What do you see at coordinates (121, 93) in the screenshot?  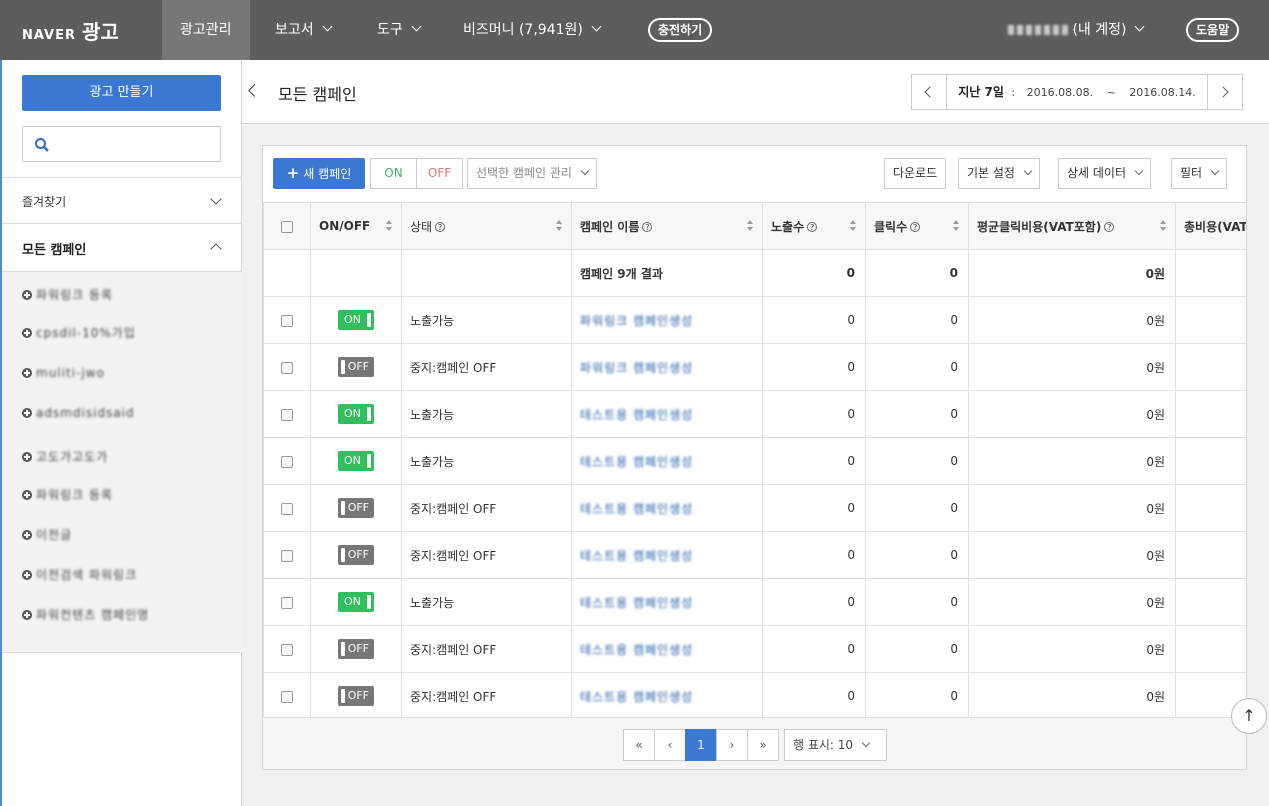 I see `create-ad-button: 광고 만들기` at bounding box center [121, 93].